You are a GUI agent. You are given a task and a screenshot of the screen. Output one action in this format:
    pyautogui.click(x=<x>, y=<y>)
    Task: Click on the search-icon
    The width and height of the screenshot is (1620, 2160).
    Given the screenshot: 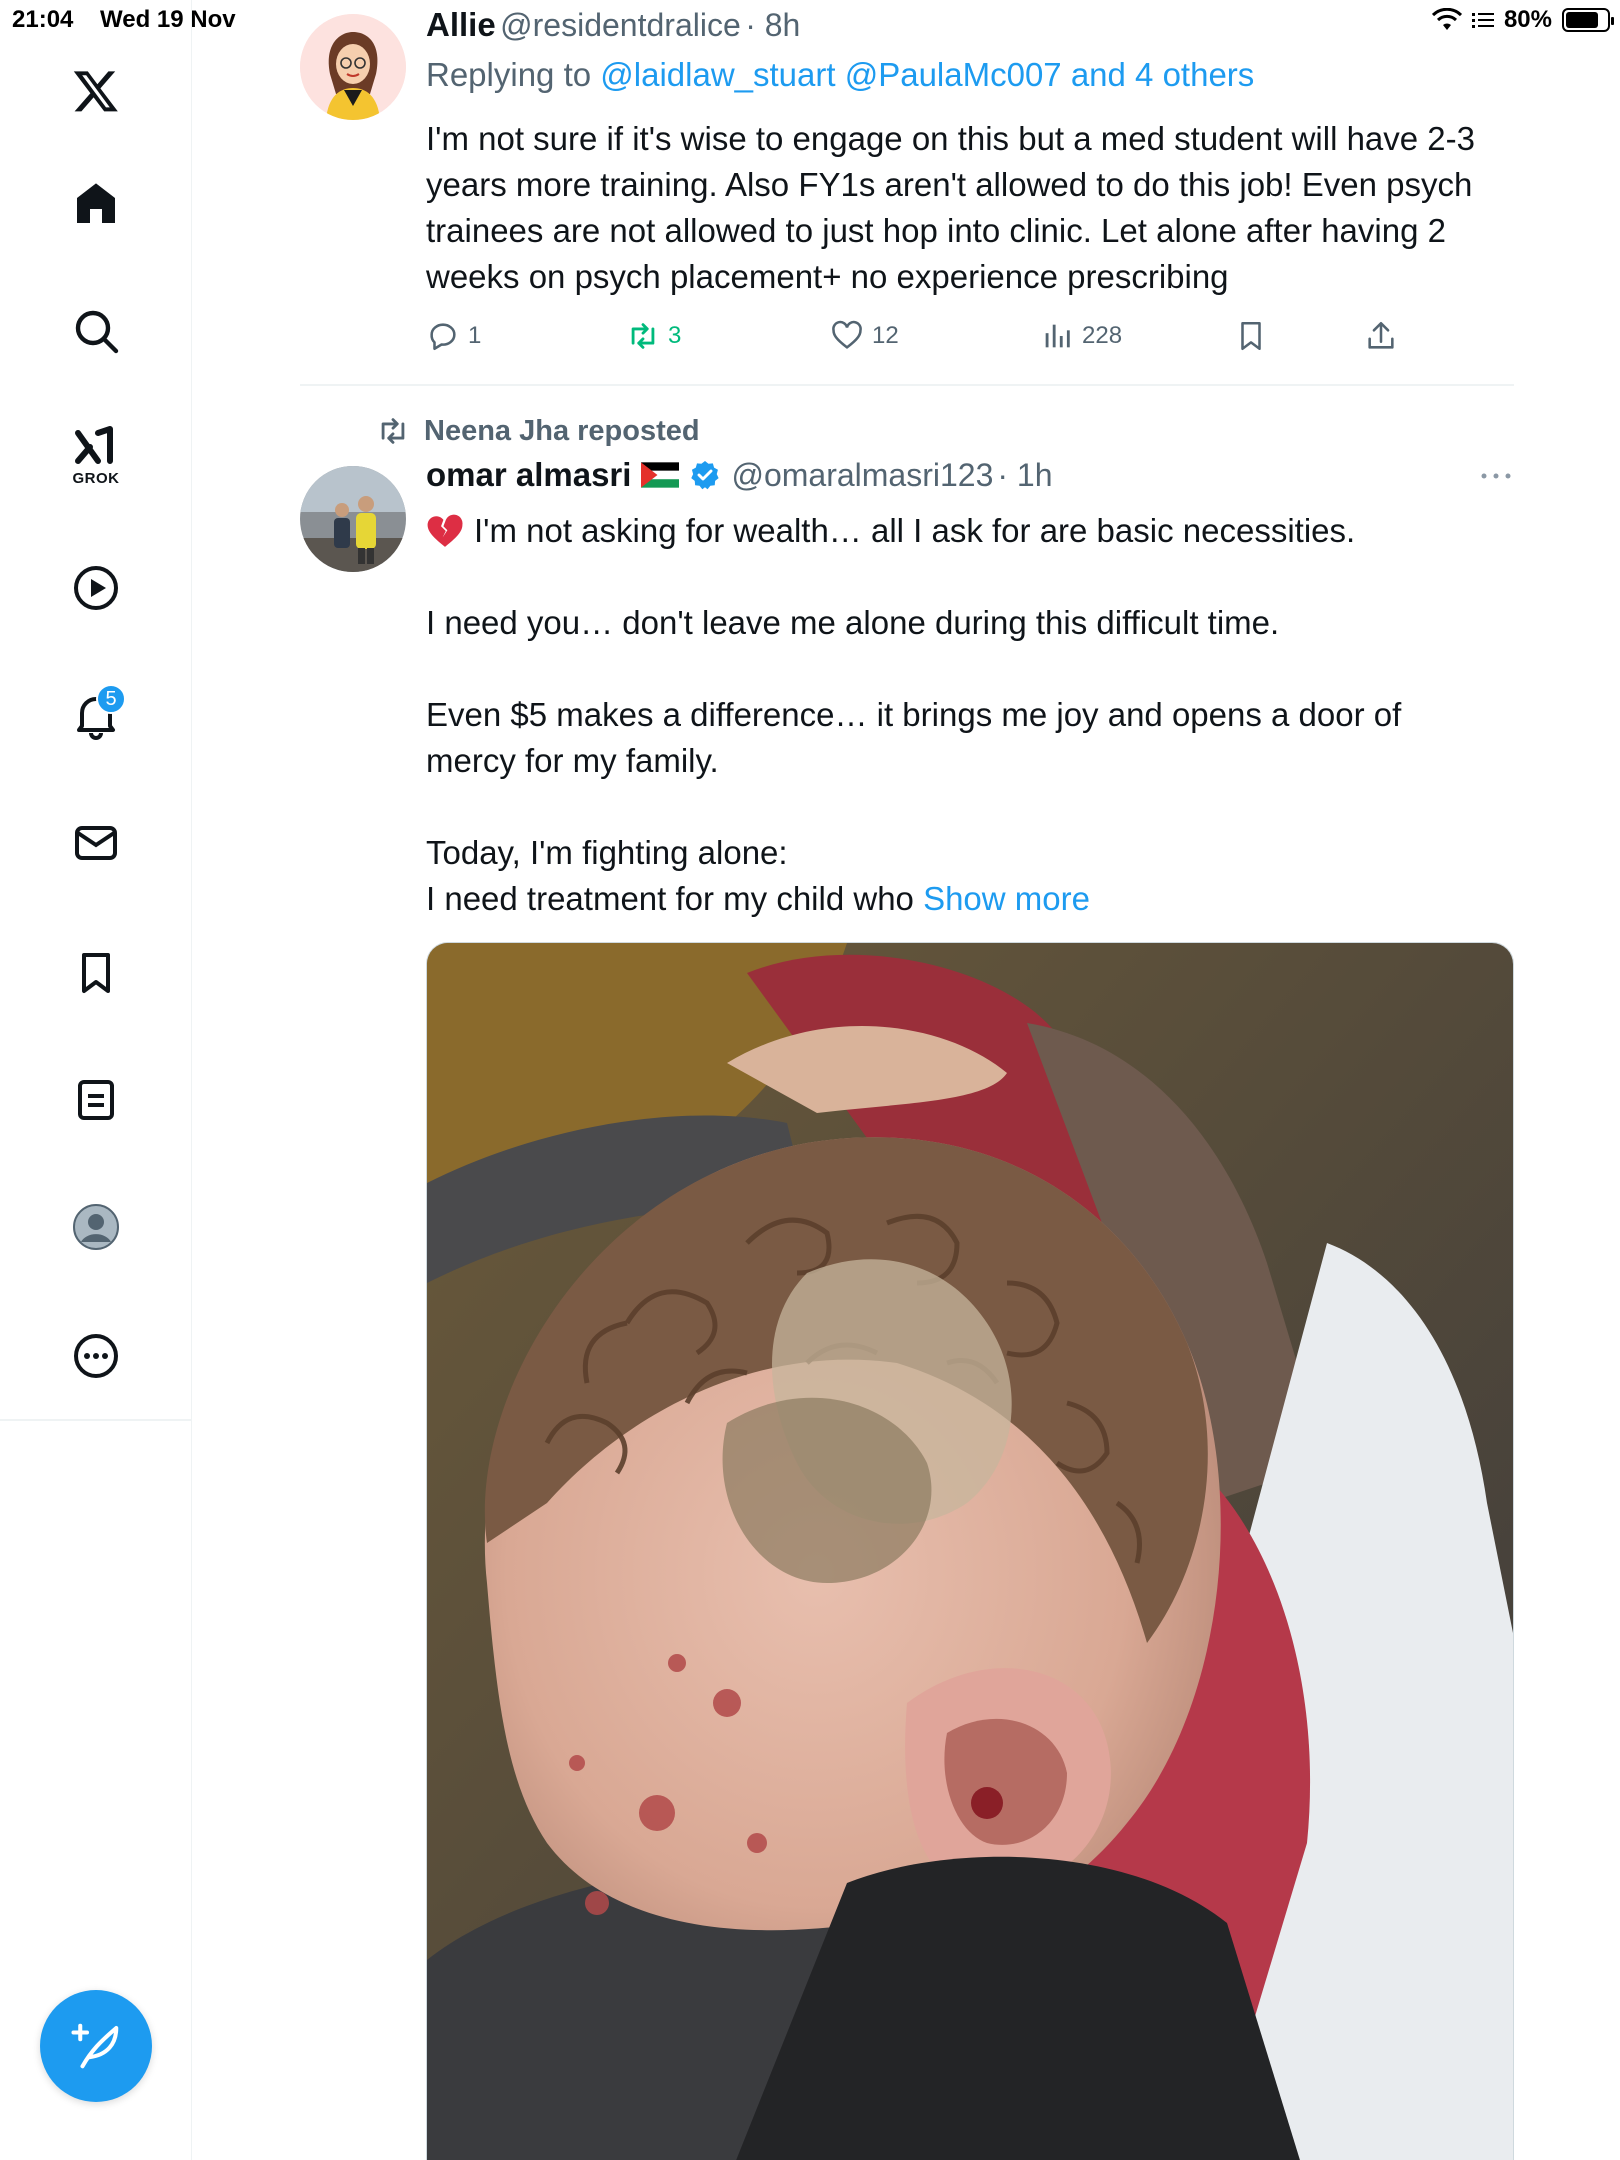 What is the action you would take?
    pyautogui.click(x=96, y=331)
    